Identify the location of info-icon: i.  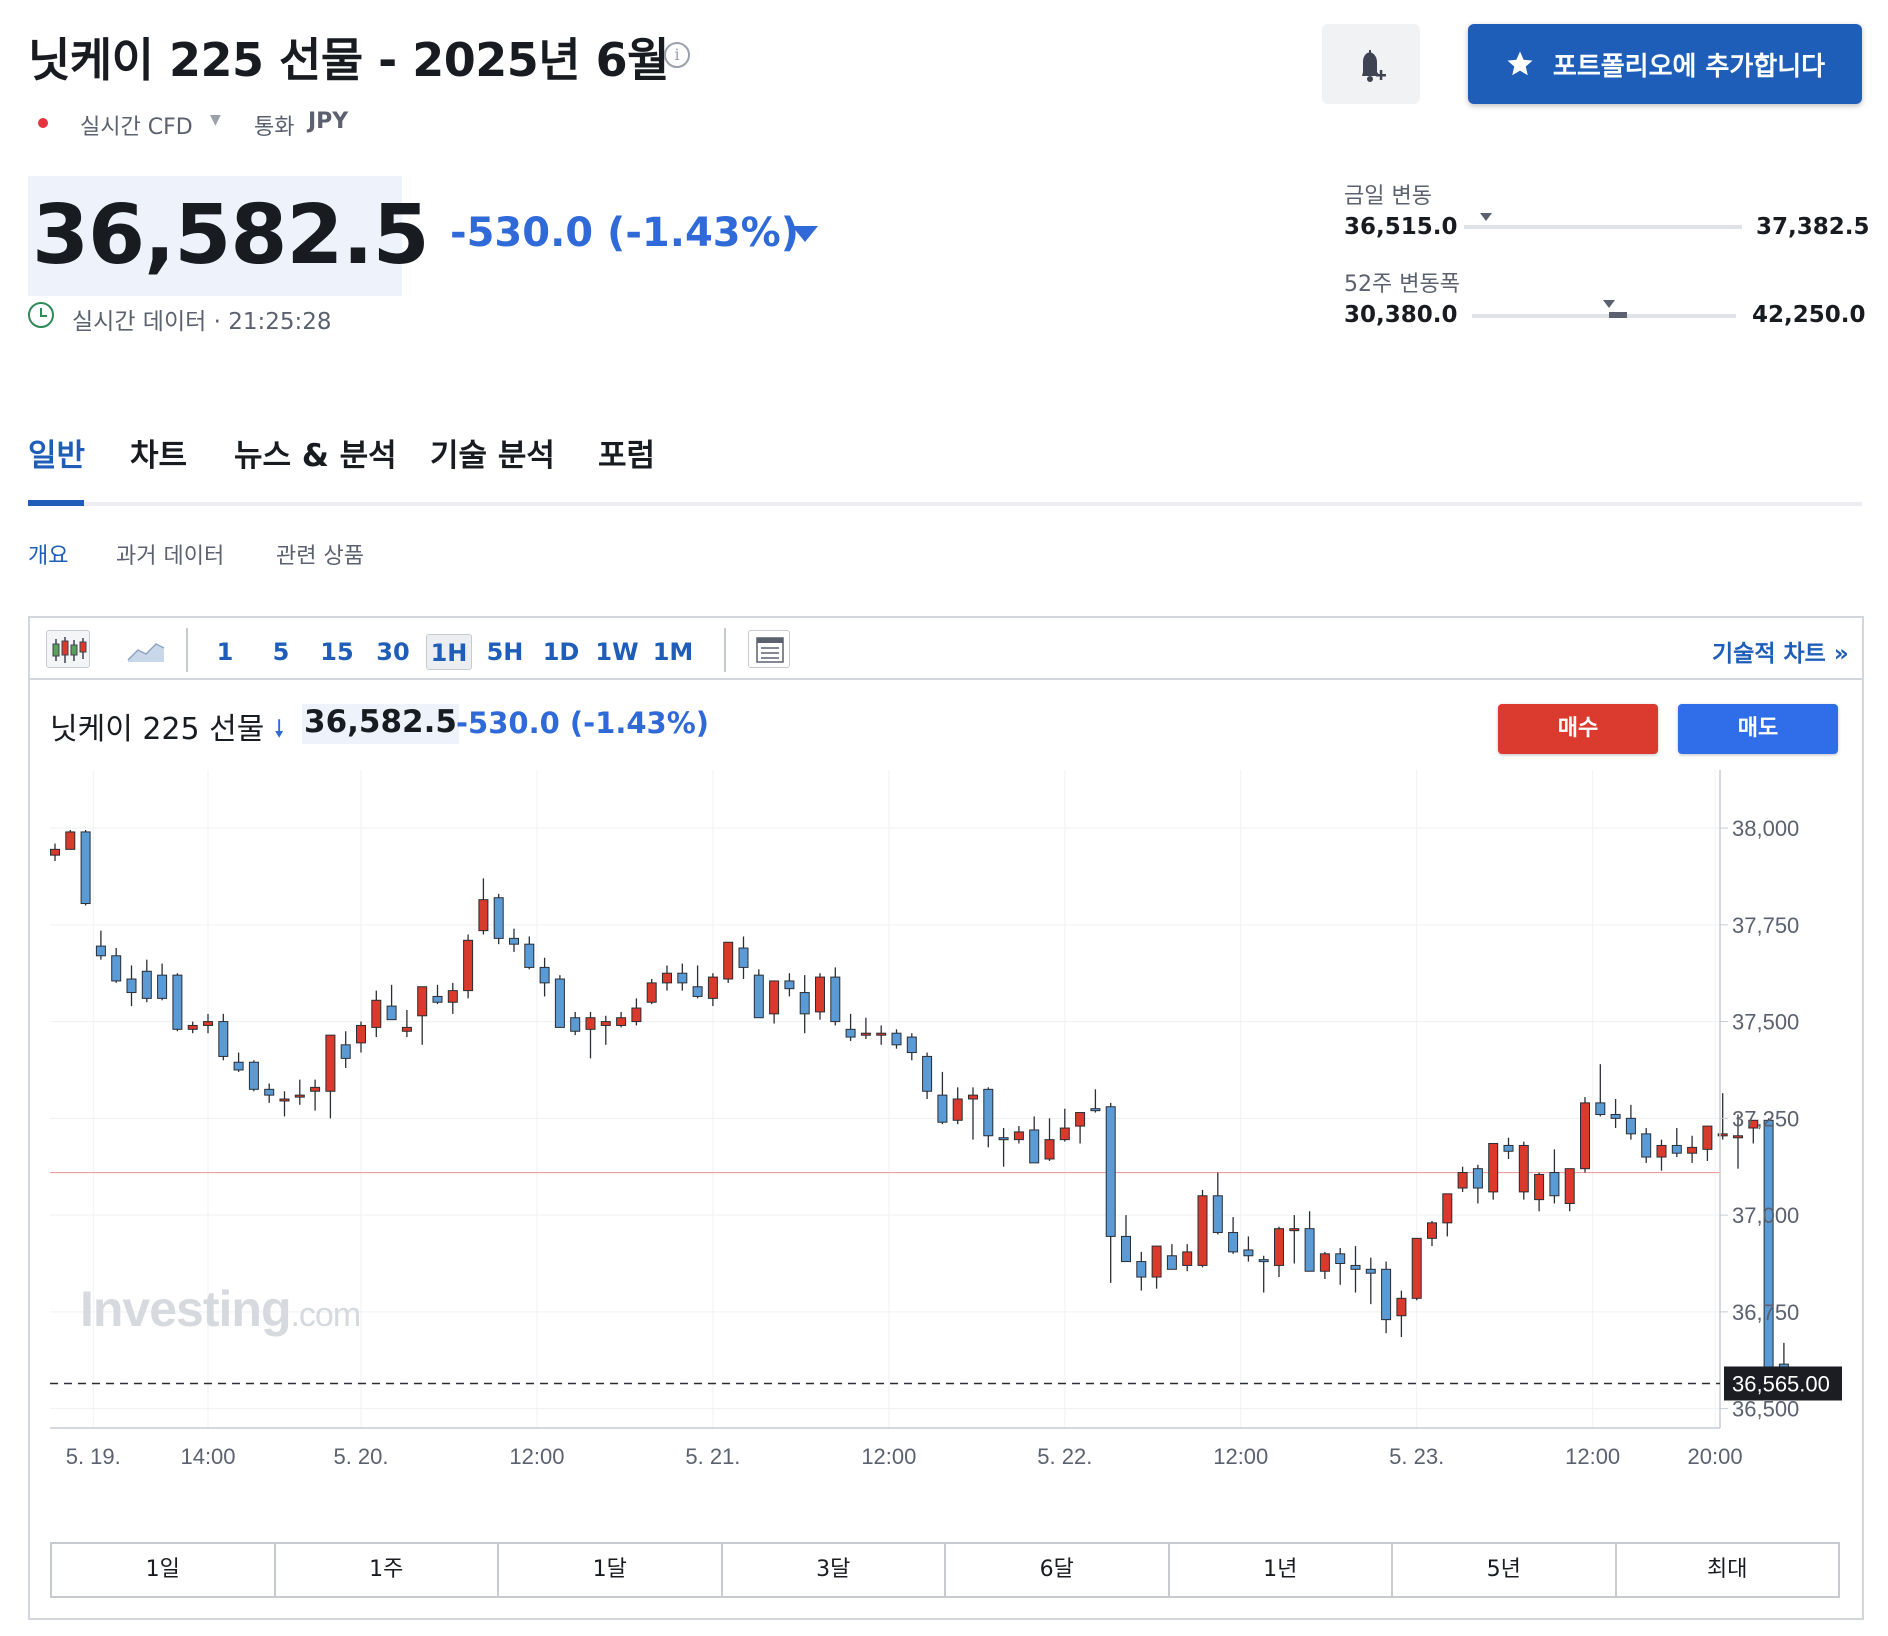
(677, 55).